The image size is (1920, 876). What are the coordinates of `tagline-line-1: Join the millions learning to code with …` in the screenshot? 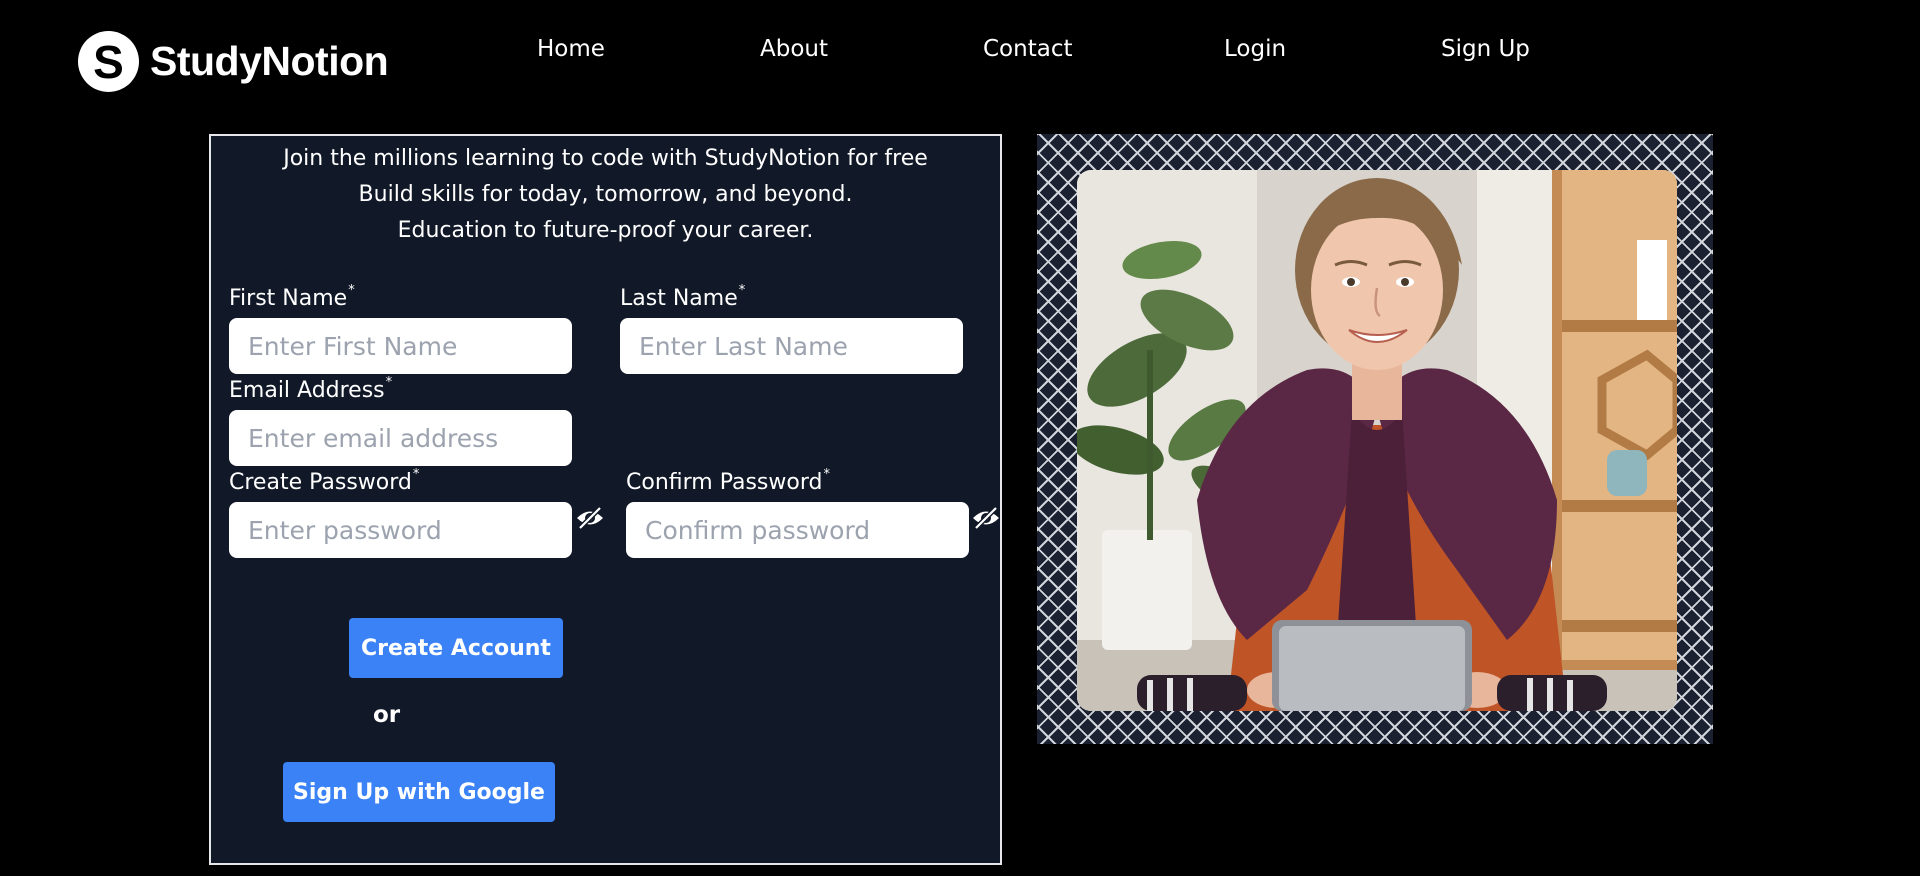 It's located at (605, 158).